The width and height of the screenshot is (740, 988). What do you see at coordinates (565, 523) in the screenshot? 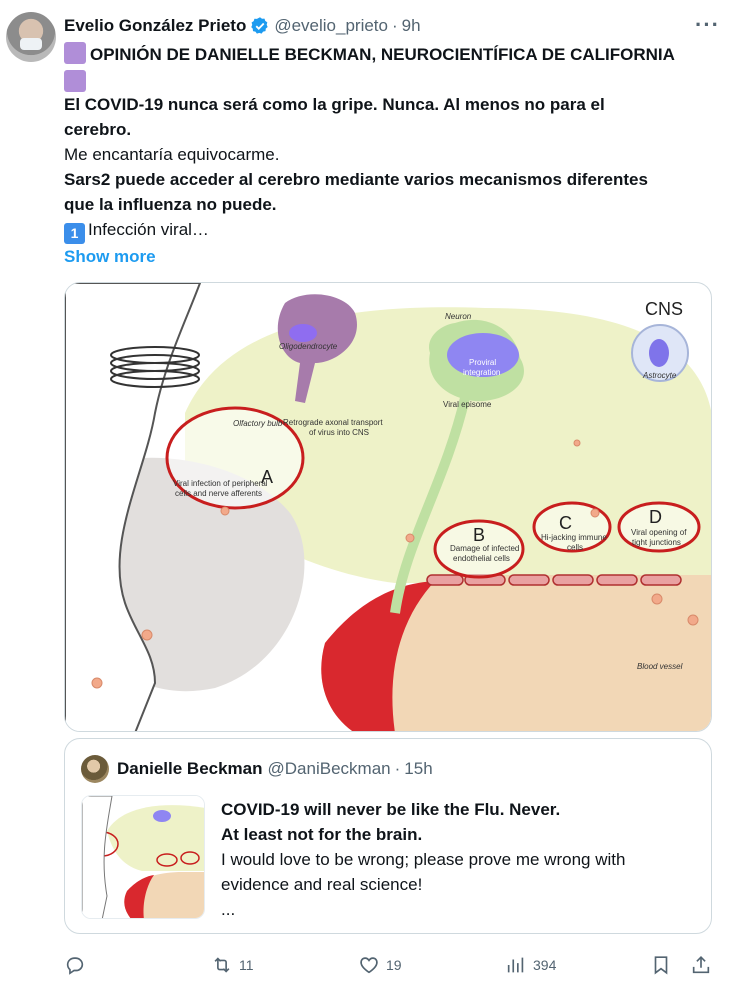
I see `label-c: C` at bounding box center [565, 523].